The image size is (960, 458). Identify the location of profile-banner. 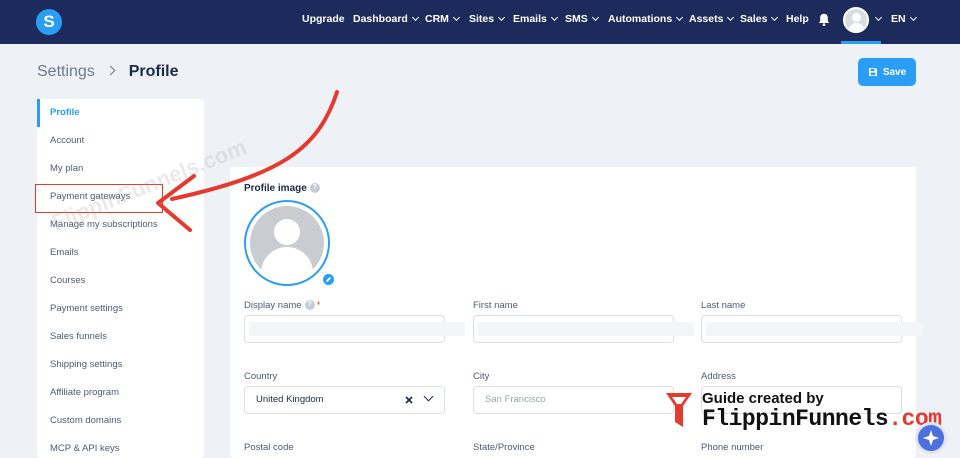
(573, 133).